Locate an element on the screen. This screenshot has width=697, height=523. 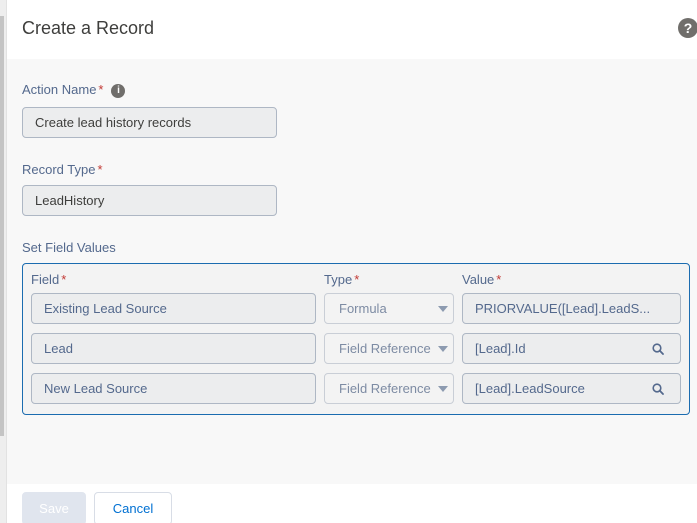
value-input: [Lead].LeadSource is located at coordinates (571, 388).